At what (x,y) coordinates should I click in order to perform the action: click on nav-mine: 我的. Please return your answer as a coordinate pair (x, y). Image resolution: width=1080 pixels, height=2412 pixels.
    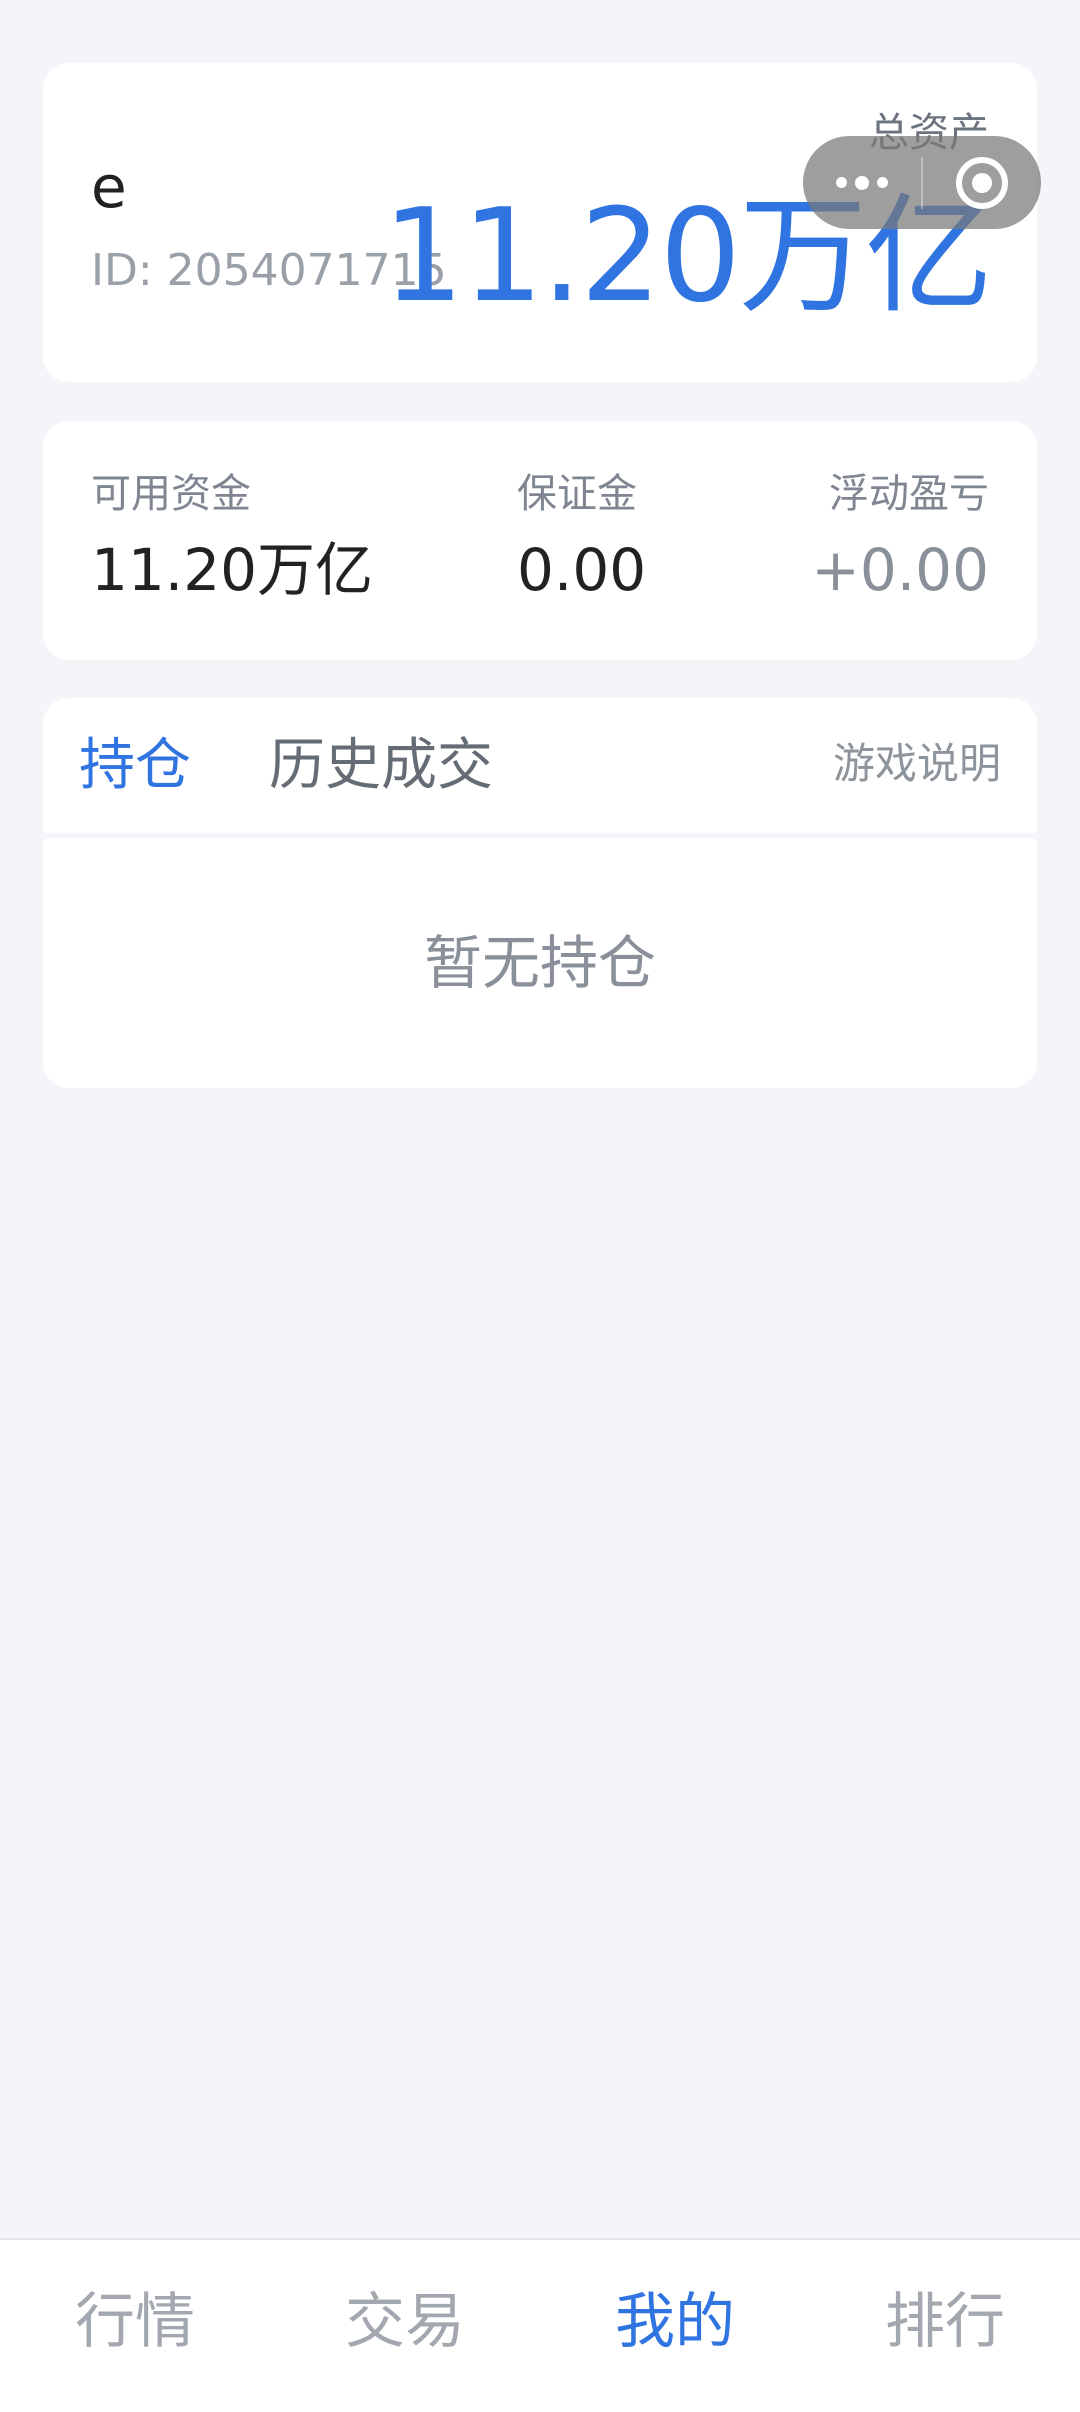
    Looking at the image, I should click on (675, 2326).